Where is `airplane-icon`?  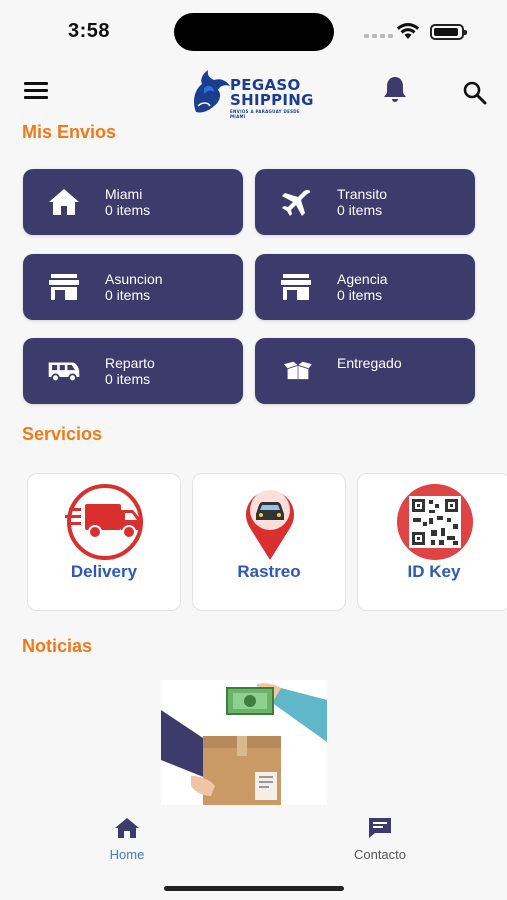
airplane-icon is located at coordinates (296, 202).